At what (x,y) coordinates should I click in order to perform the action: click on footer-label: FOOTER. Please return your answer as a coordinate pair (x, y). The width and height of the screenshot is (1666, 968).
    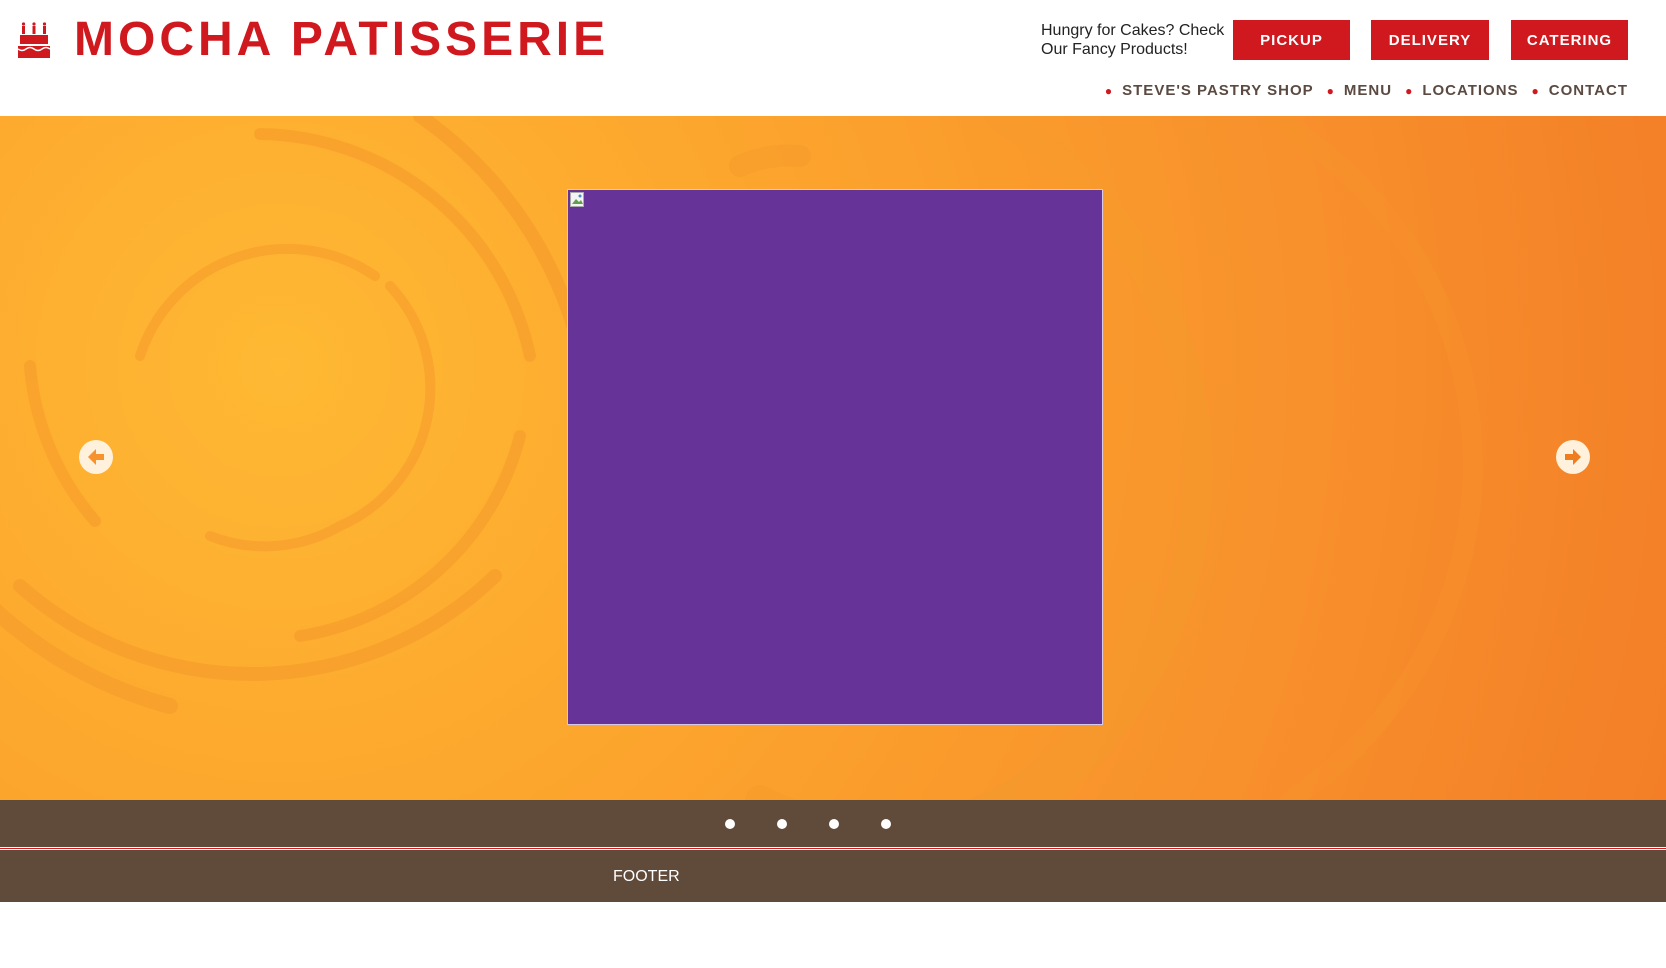
    Looking at the image, I should click on (646, 876).